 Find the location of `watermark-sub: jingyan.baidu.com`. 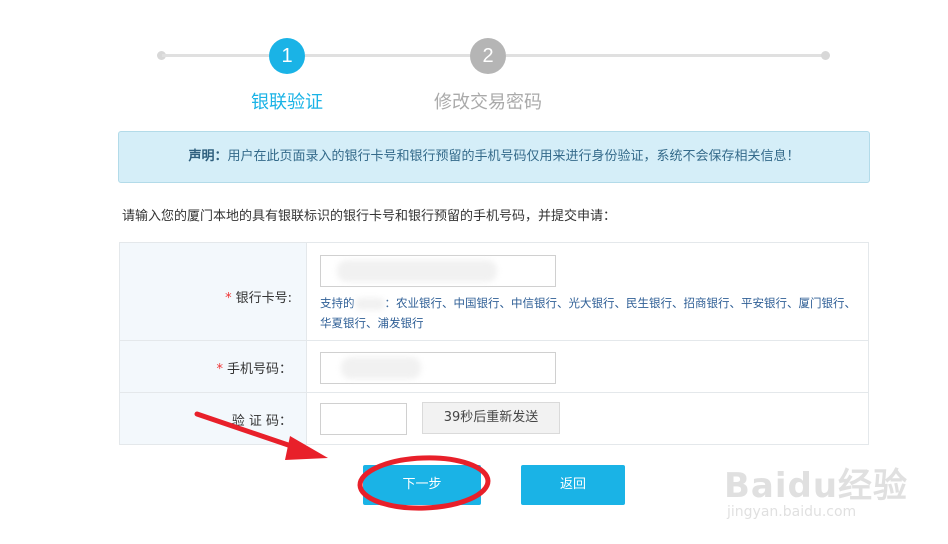

watermark-sub: jingyan.baidu.com is located at coordinates (792, 512).